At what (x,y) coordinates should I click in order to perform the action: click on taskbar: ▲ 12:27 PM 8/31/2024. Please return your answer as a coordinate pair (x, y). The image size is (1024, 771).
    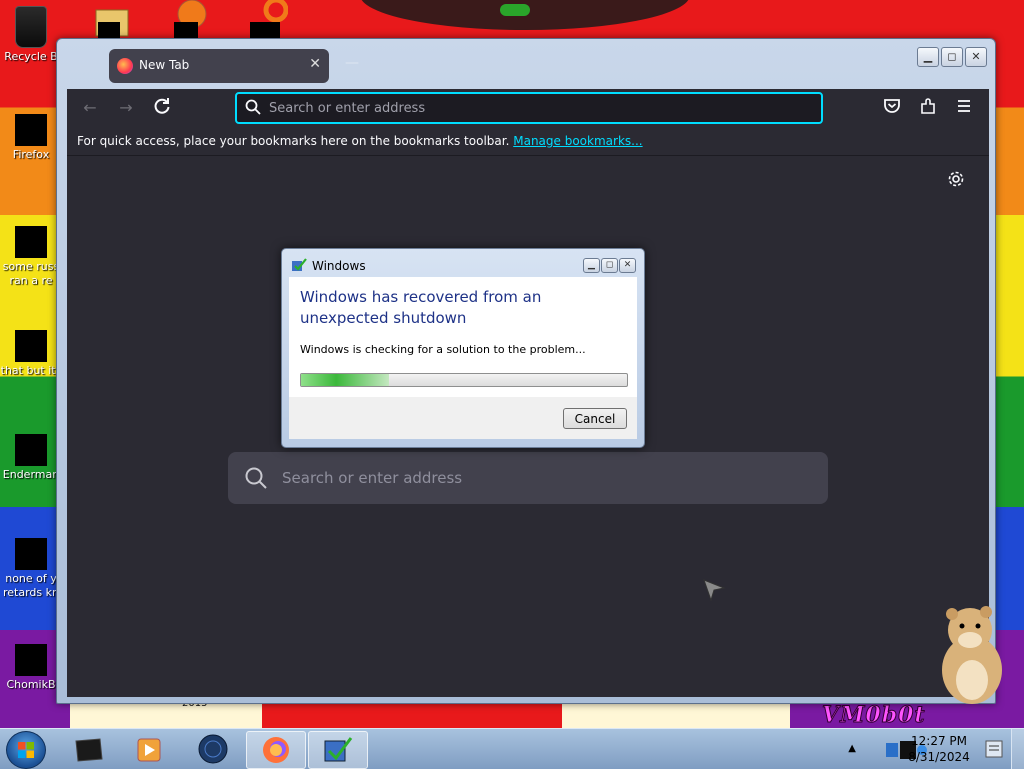
    Looking at the image, I should click on (512, 748).